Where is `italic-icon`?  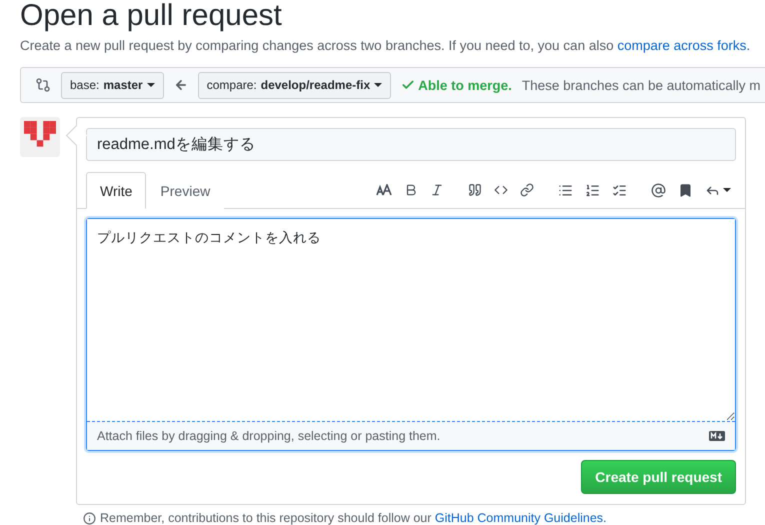
italic-icon is located at coordinates (437, 190).